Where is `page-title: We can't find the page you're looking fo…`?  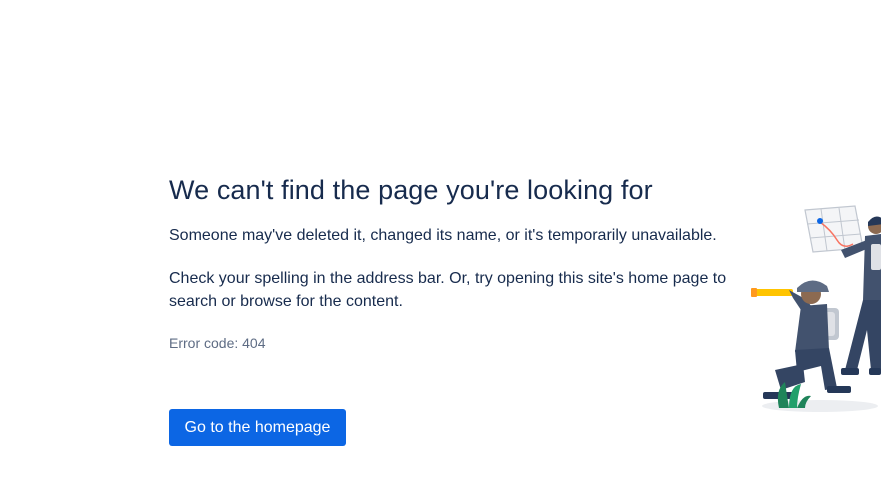 page-title: We can't find the page you're looking fo… is located at coordinates (411, 190).